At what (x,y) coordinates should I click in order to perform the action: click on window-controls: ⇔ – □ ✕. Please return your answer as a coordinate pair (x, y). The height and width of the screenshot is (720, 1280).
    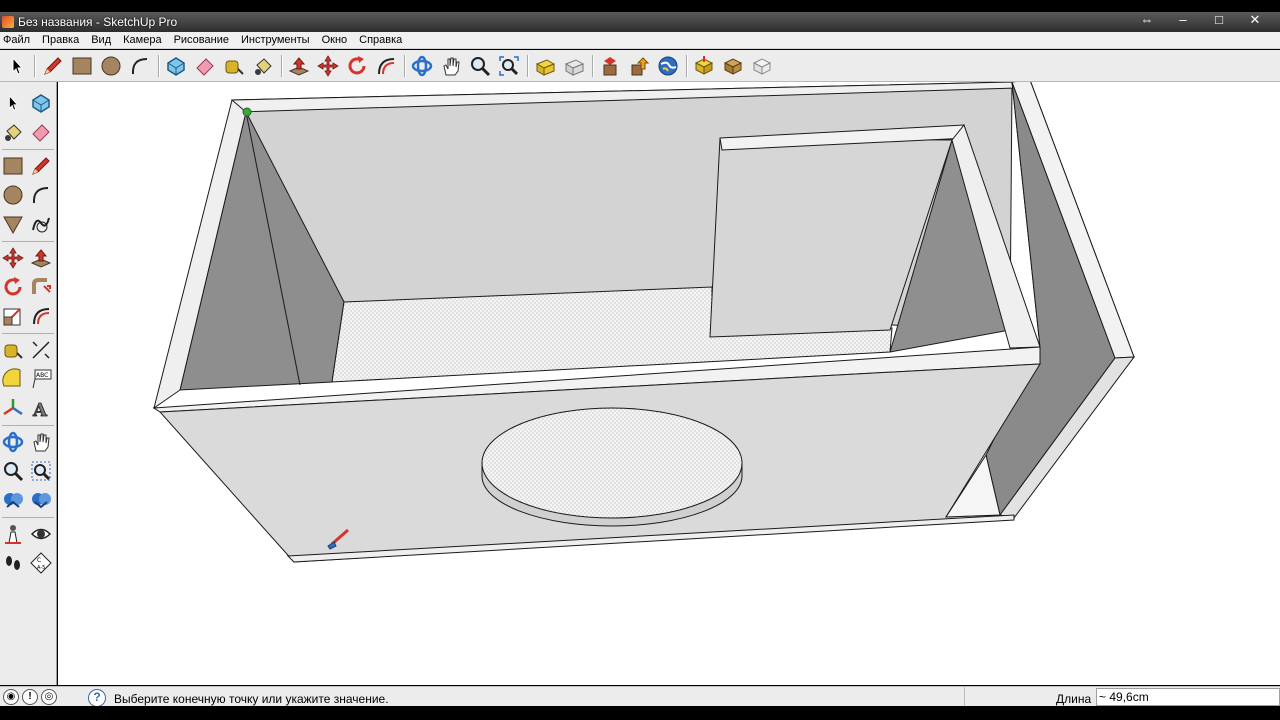
    Looking at the image, I should click on (1201, 21).